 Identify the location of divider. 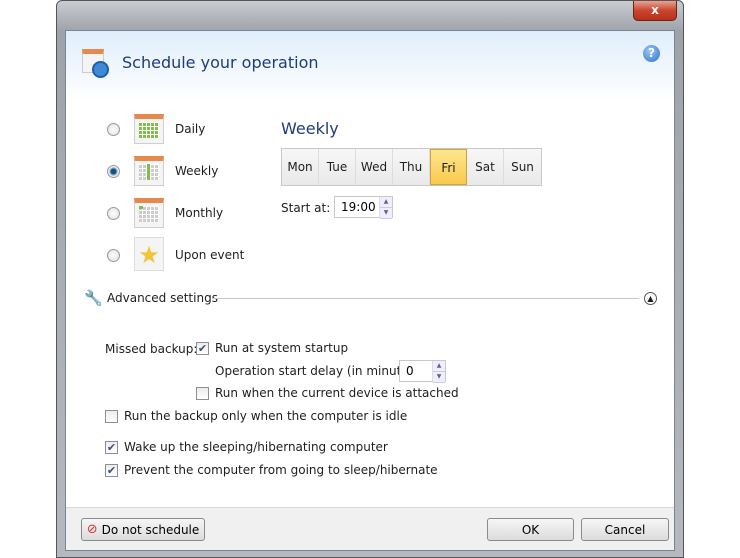
(425, 298).